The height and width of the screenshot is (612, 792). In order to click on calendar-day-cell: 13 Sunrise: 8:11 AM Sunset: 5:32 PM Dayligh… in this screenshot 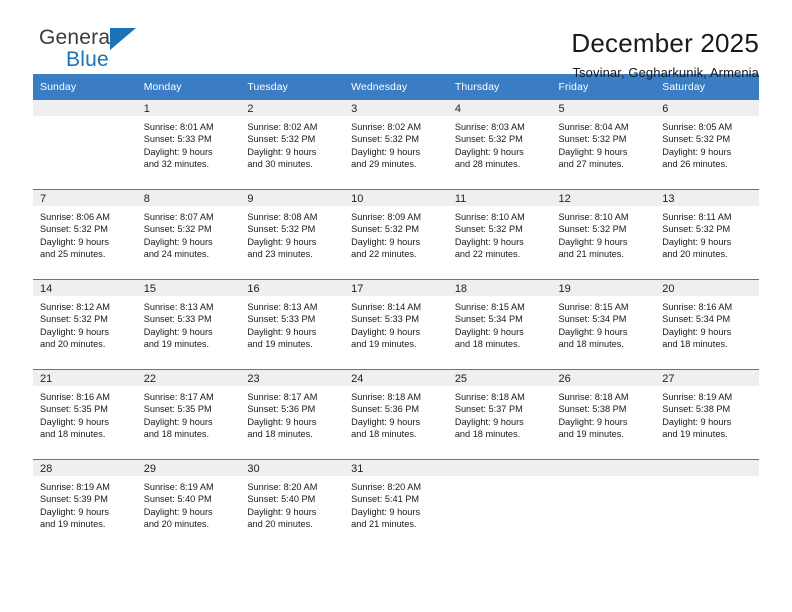, I will do `click(707, 234)`.